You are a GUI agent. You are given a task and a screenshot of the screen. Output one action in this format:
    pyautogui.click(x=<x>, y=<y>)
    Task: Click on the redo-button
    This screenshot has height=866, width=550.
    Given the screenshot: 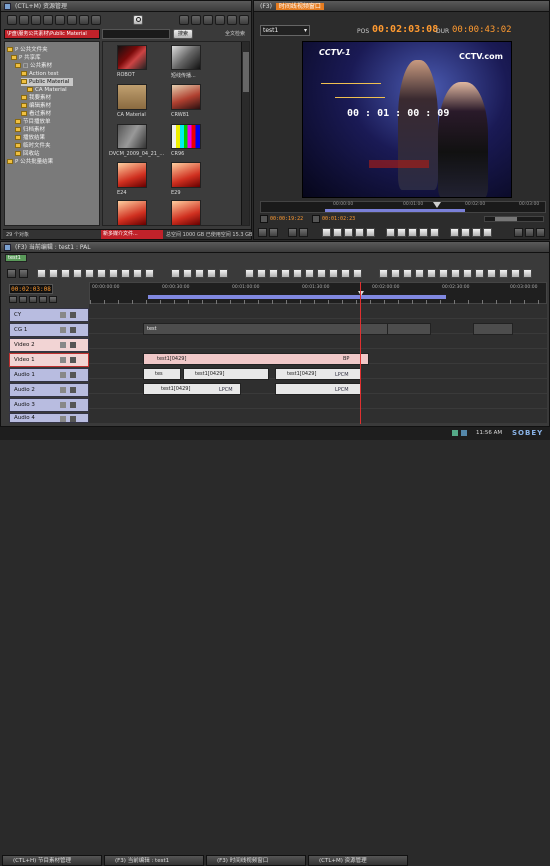 What is the action you would take?
    pyautogui.click(x=187, y=273)
    